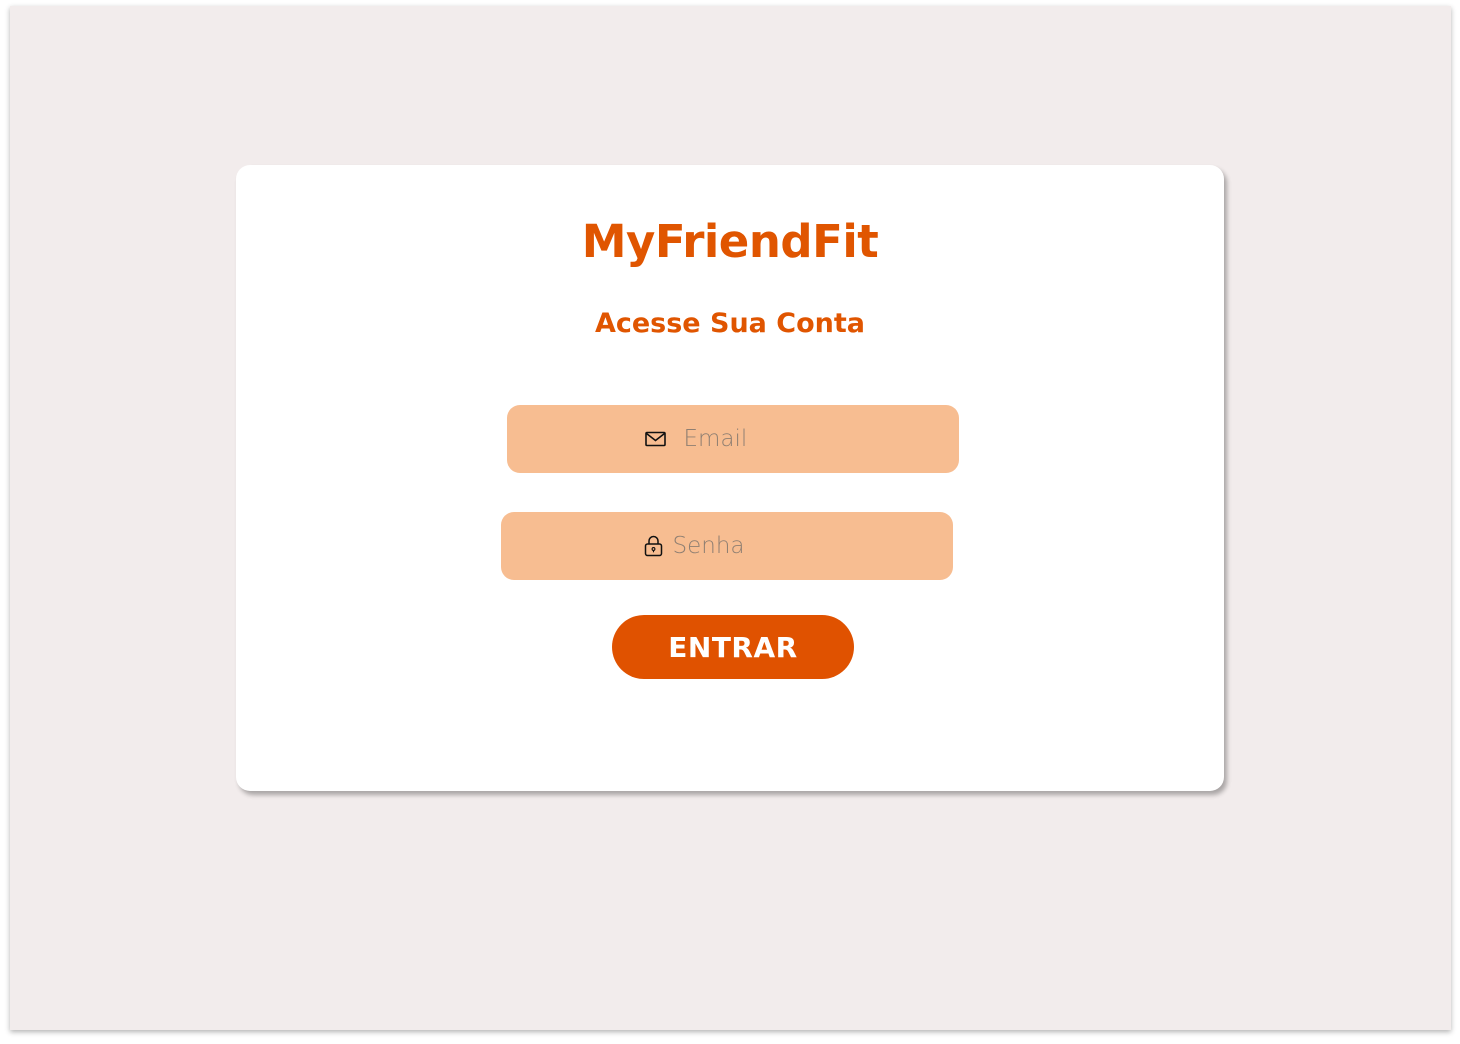 The height and width of the screenshot is (1044, 1460). What do you see at coordinates (730, 241) in the screenshot?
I see `brand-title: MyFriendFit` at bounding box center [730, 241].